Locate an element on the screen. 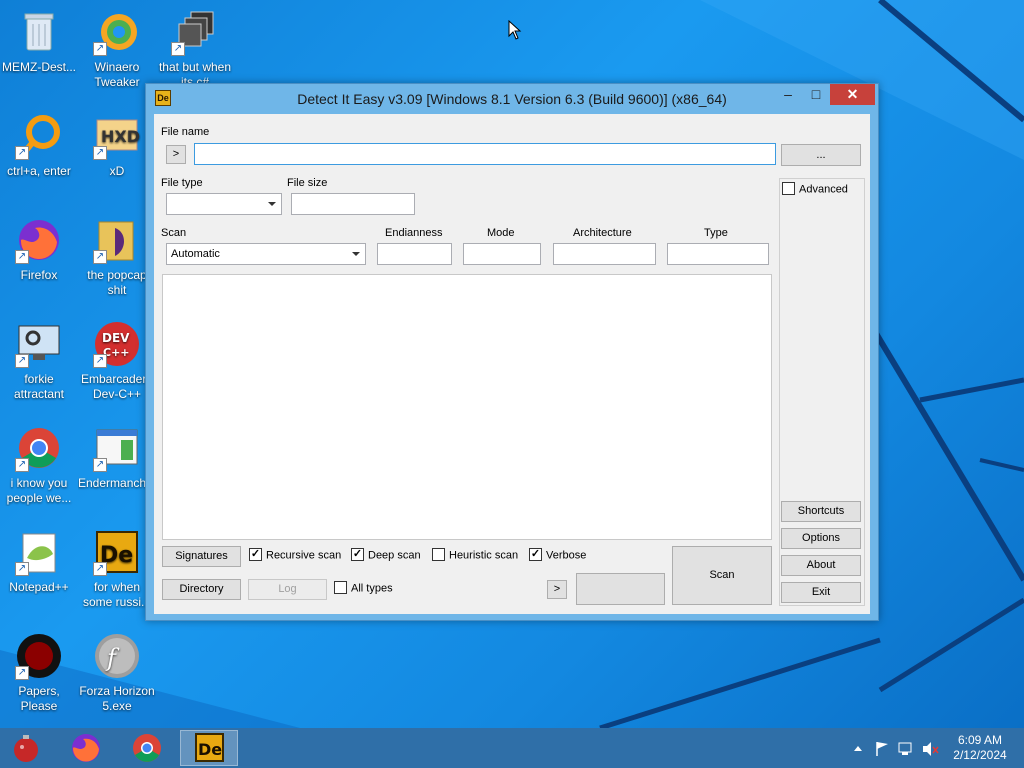  deep-scan-checkbox: ✓ Deep scan is located at coordinates (386, 555).